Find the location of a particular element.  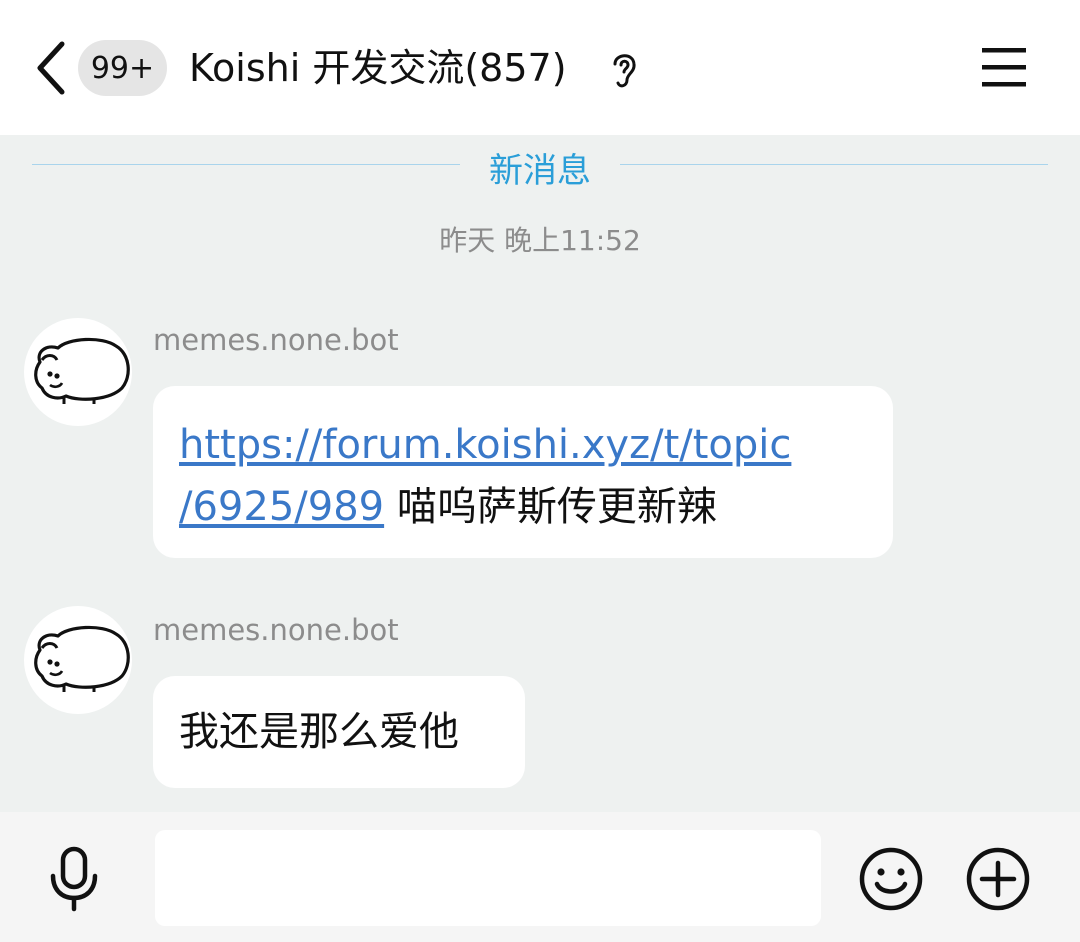

chat-header: 99+ Koishi 开发交流(857) is located at coordinates (540, 67).